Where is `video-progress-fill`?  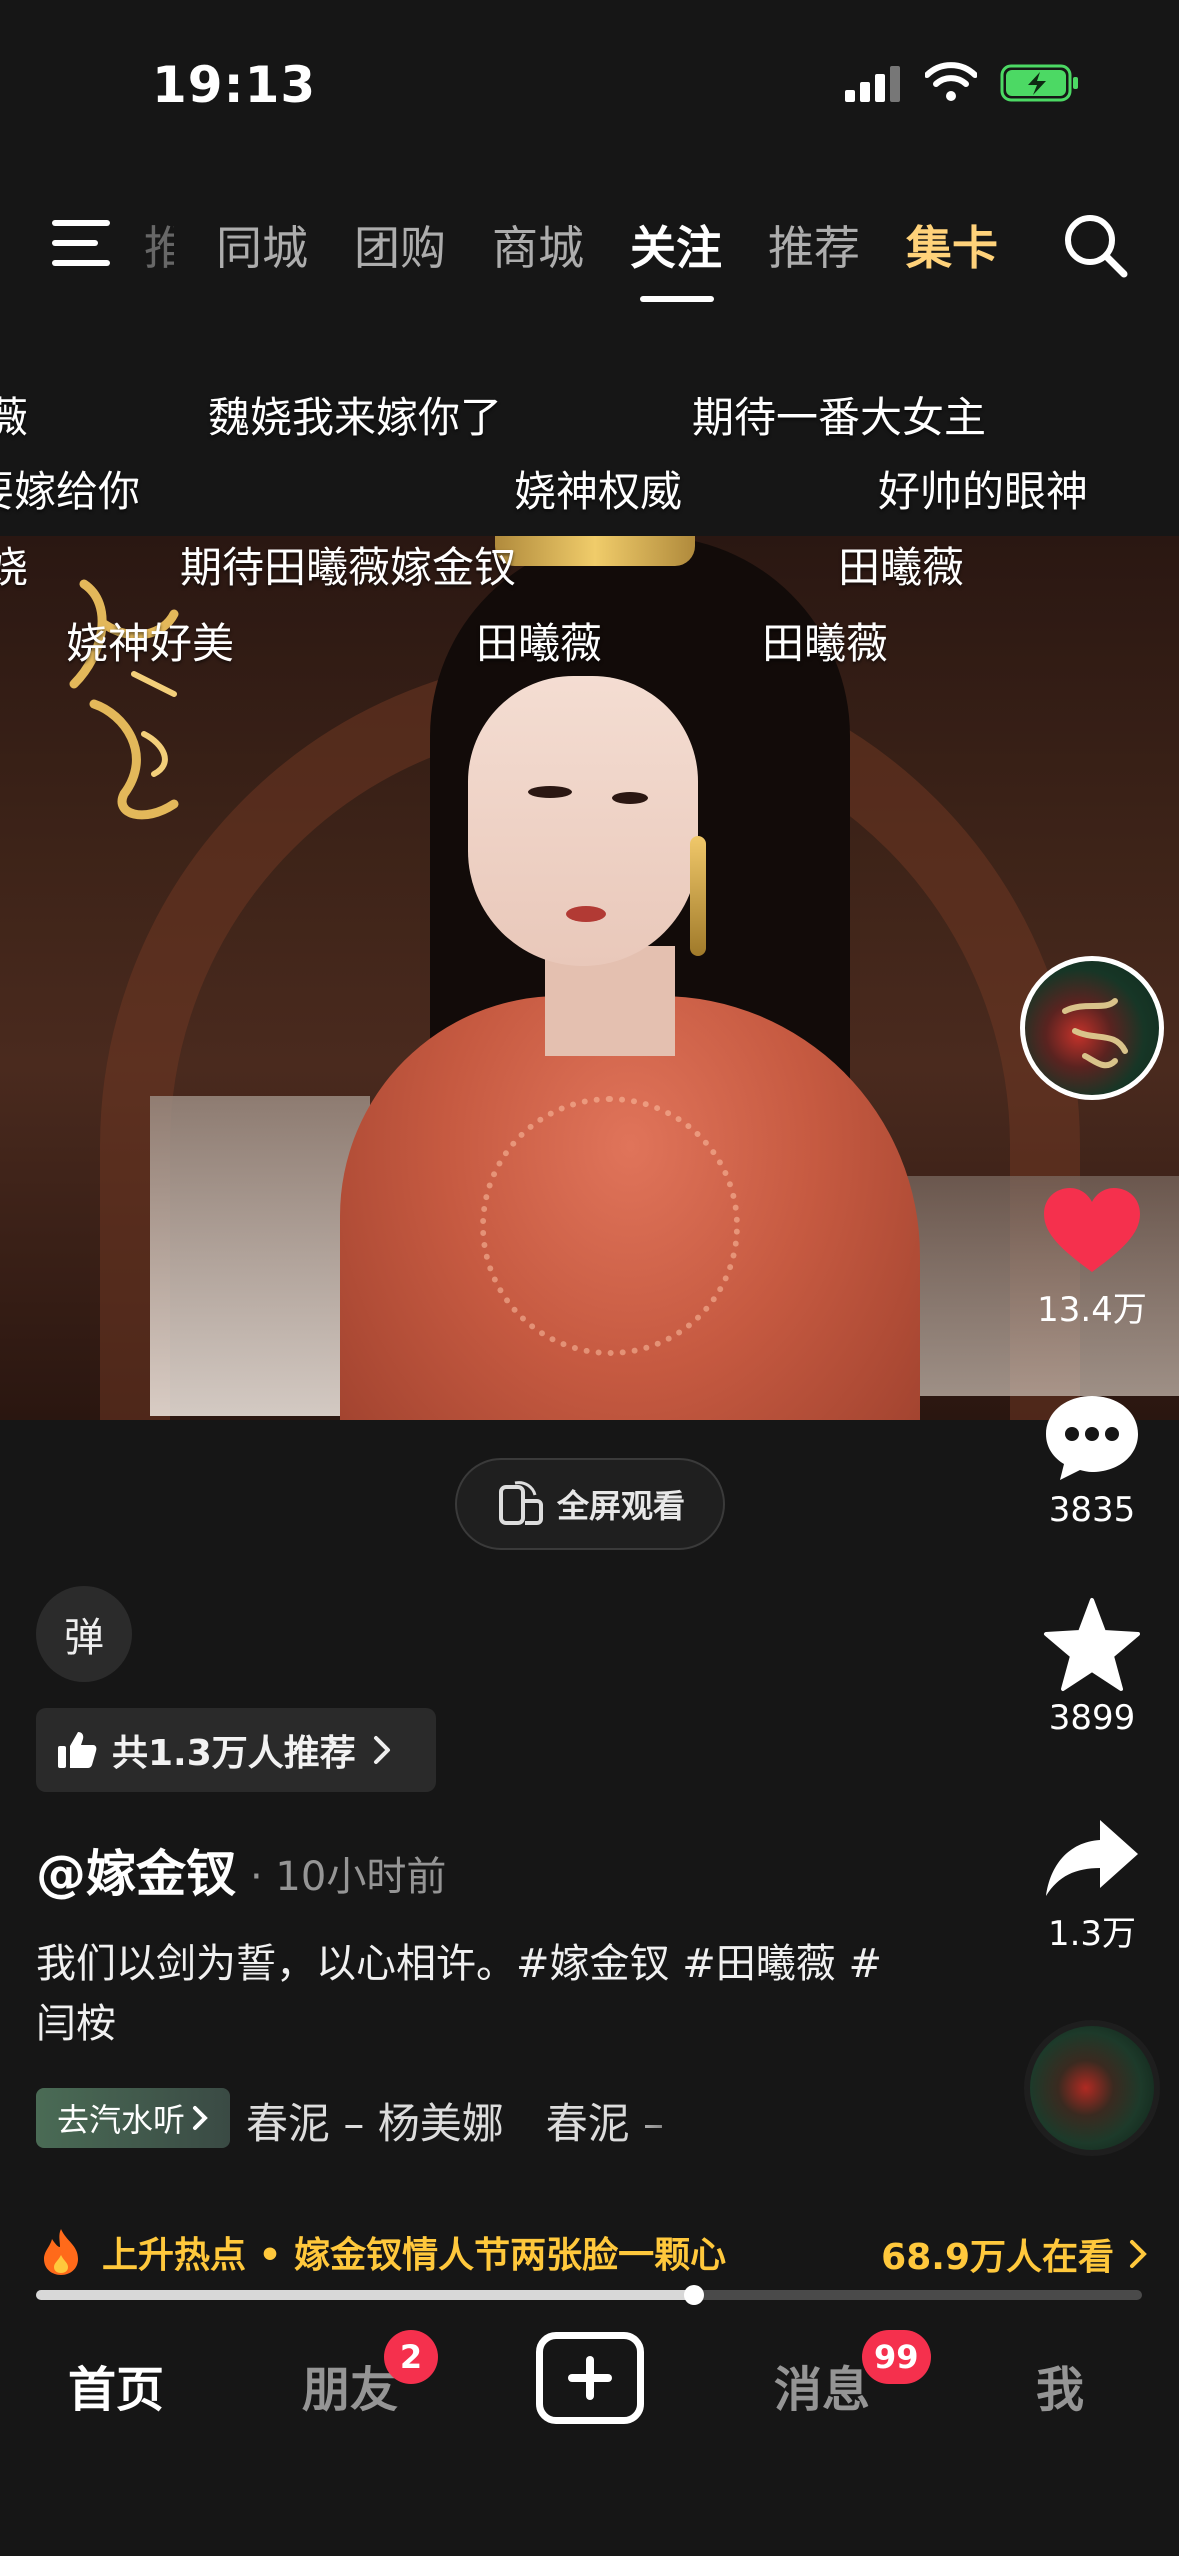 video-progress-fill is located at coordinates (365, 2295).